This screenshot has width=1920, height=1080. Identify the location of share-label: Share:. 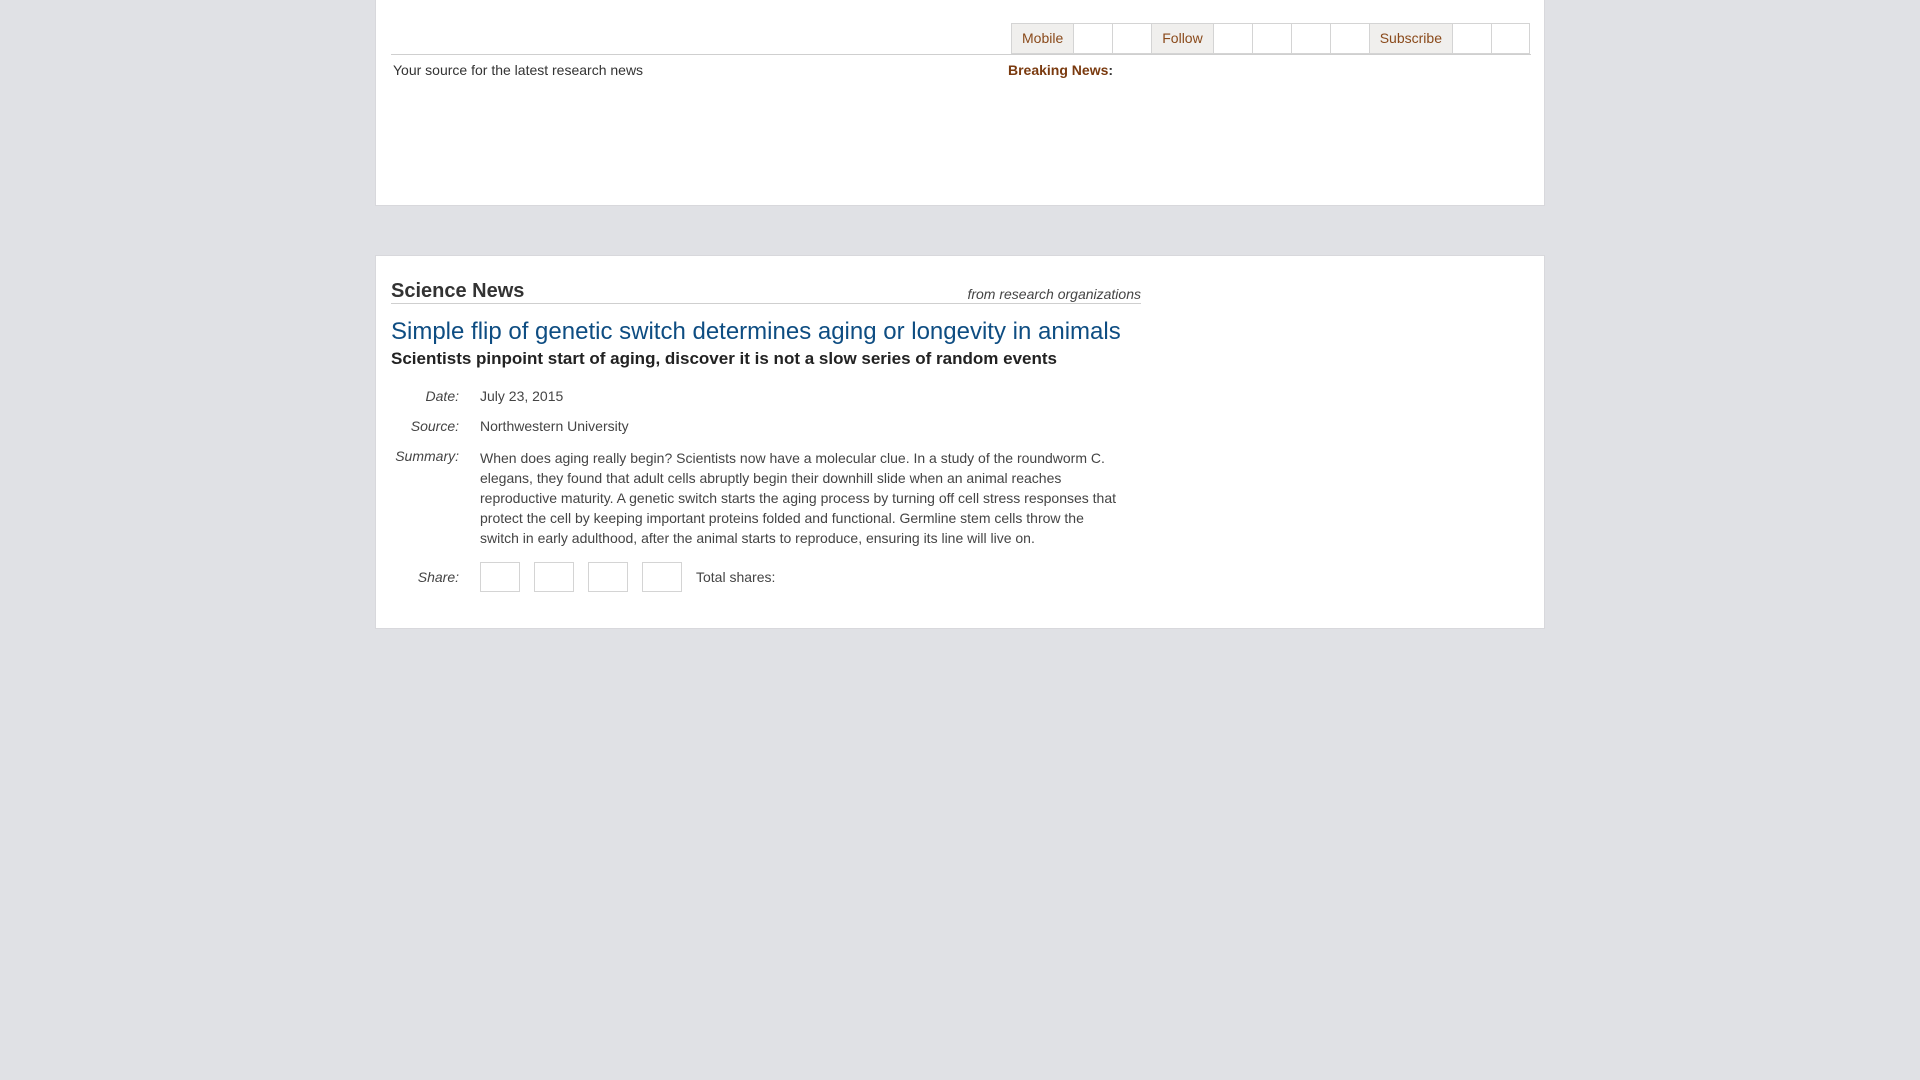
(438, 577).